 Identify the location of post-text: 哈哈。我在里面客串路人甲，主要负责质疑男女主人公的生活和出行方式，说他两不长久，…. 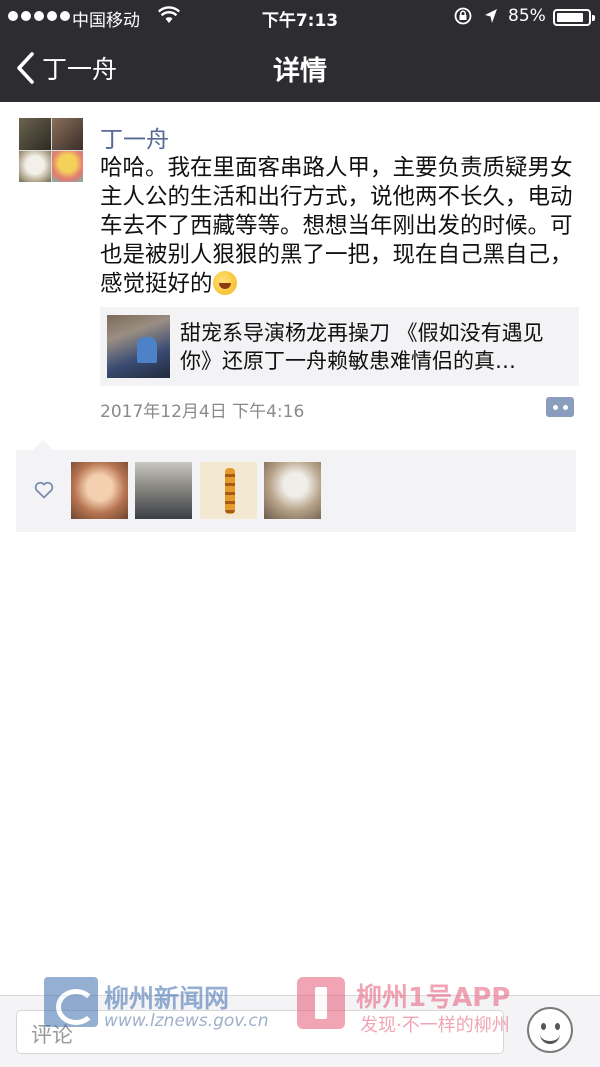
(339, 226).